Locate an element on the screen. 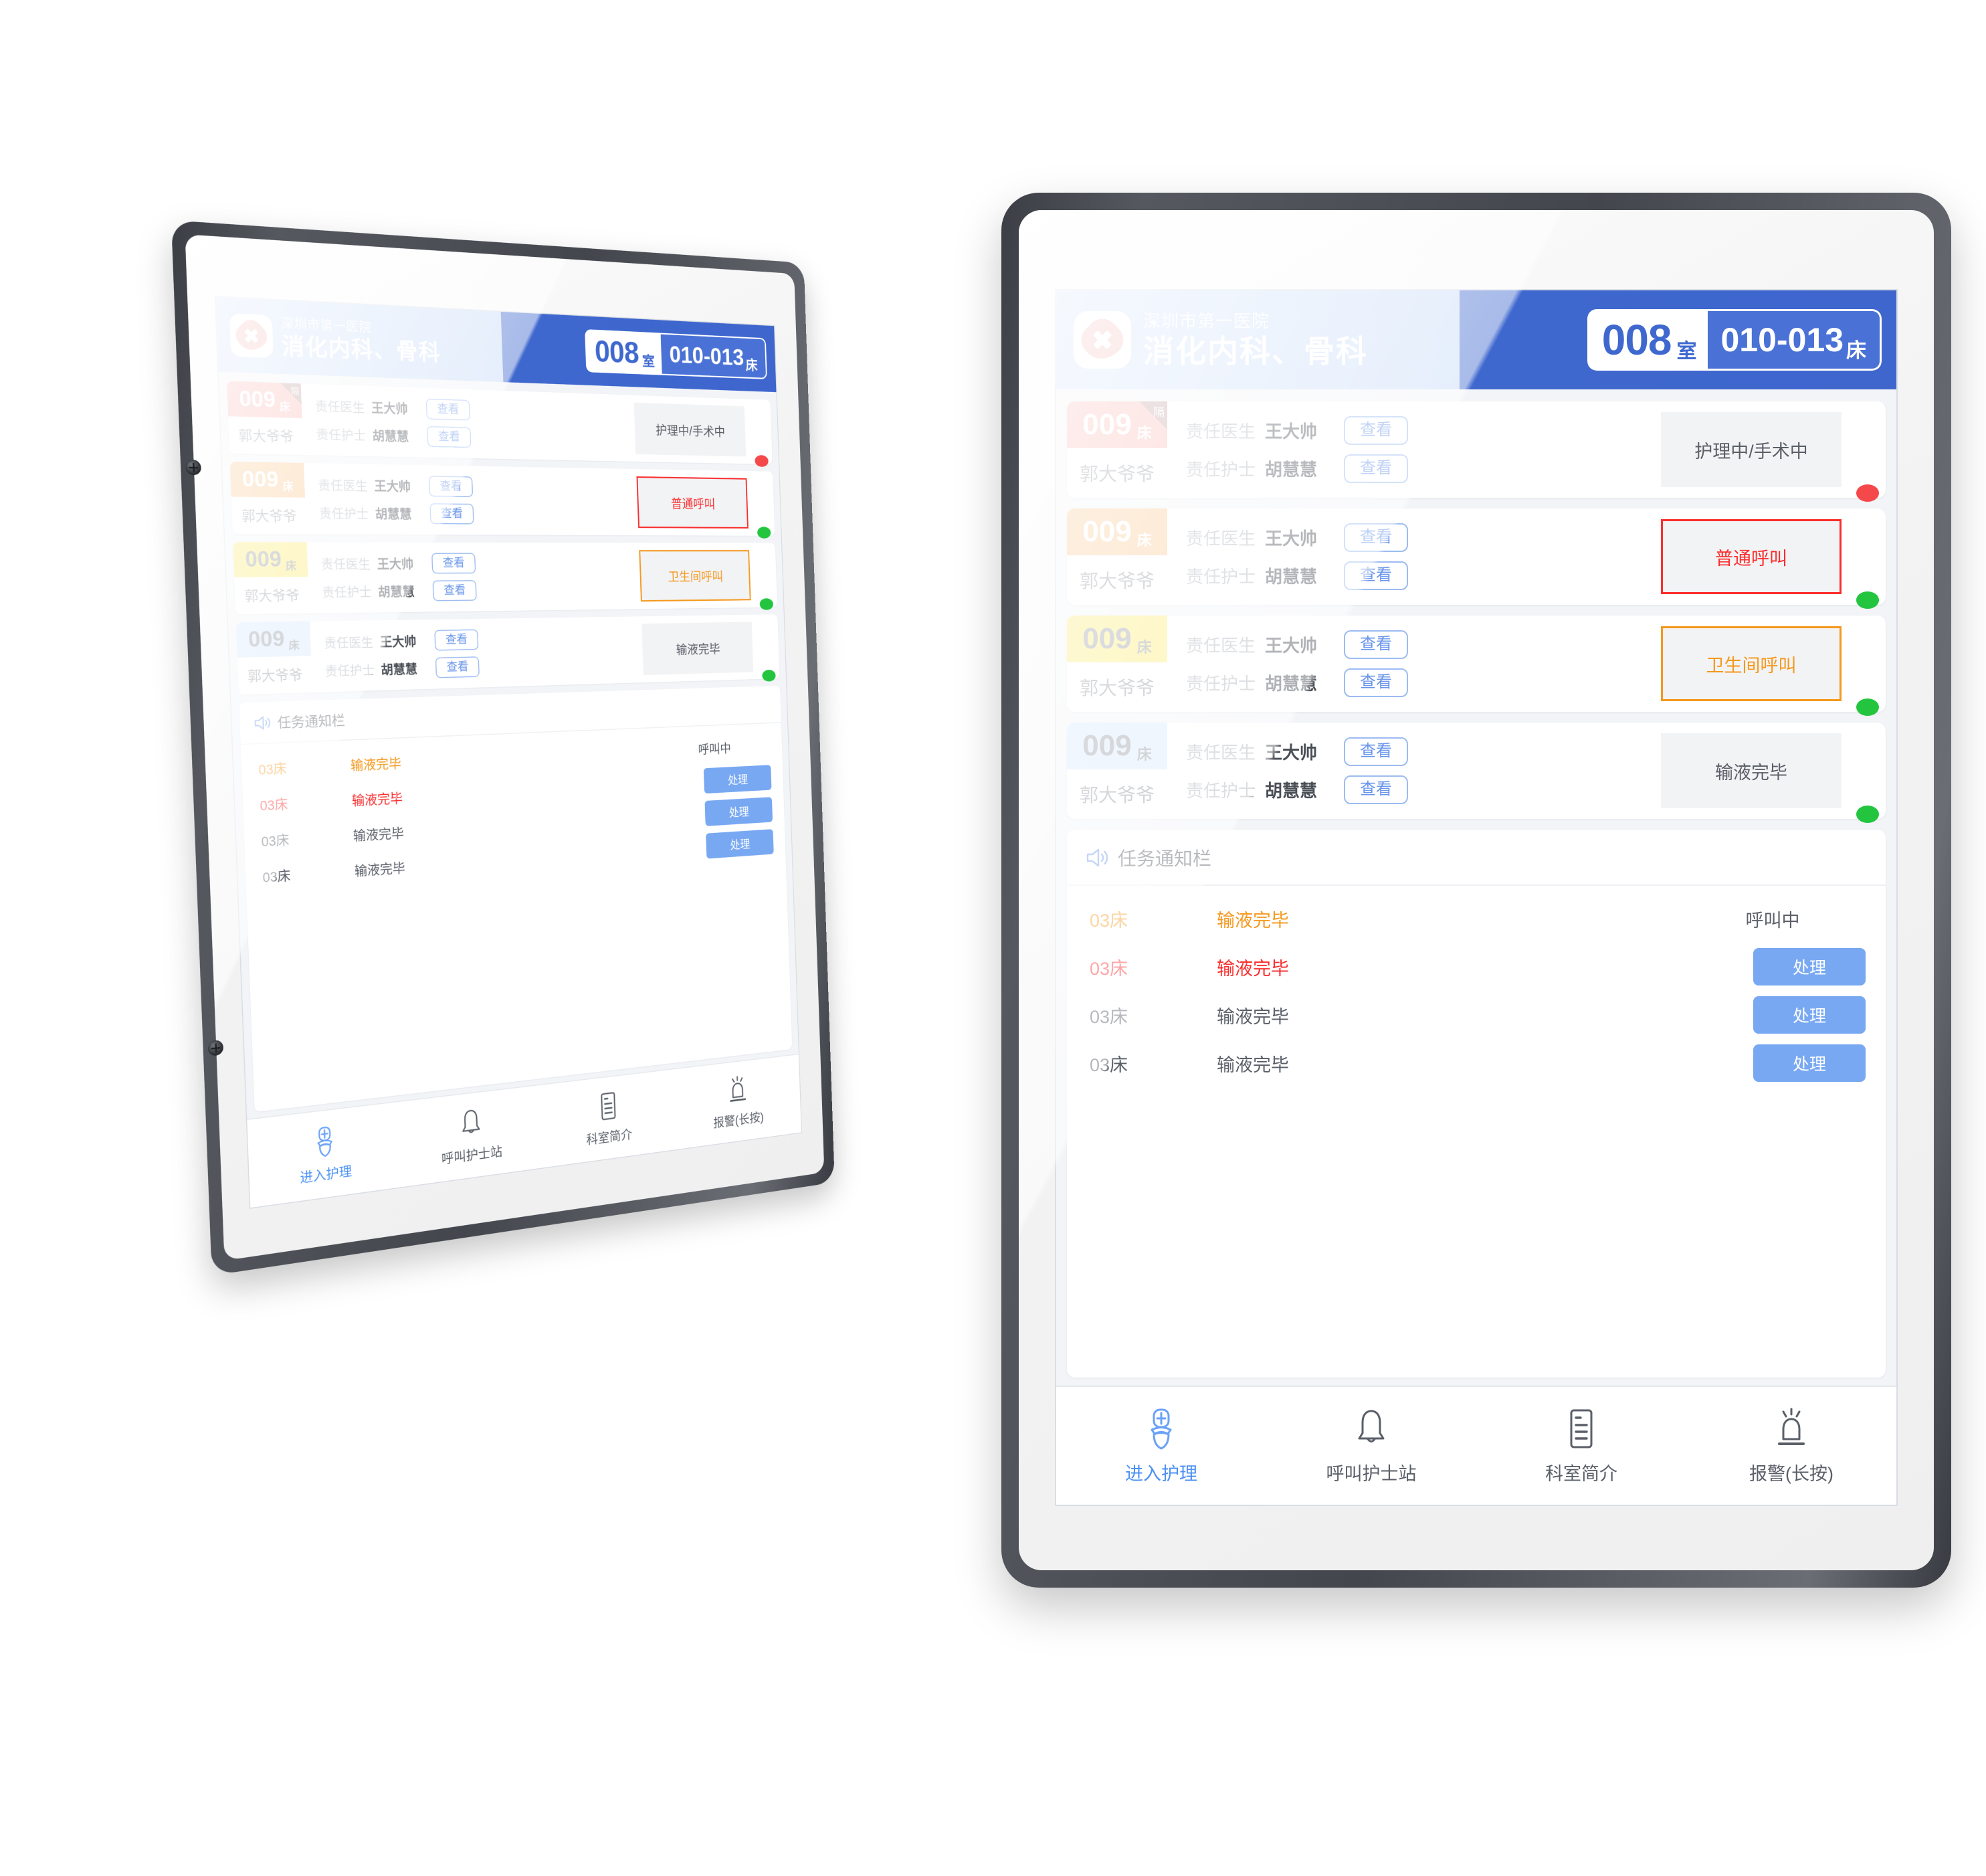  staff-block: 责任医生 王大帅 查看 责任护士 胡慧慧 查看 is located at coordinates (477, 654).